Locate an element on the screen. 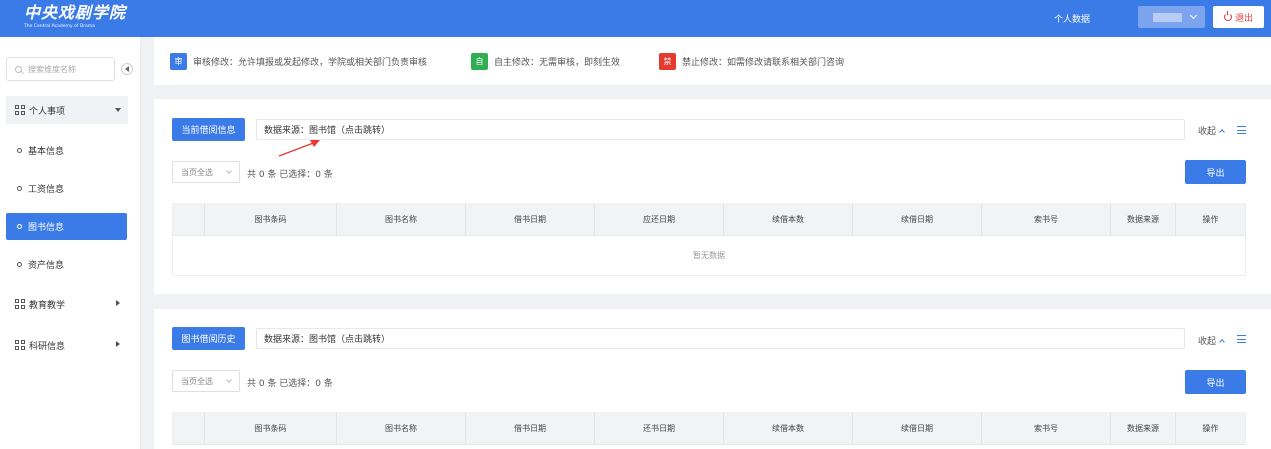  sidebar-group-label: 科研信息 is located at coordinates (47, 346).